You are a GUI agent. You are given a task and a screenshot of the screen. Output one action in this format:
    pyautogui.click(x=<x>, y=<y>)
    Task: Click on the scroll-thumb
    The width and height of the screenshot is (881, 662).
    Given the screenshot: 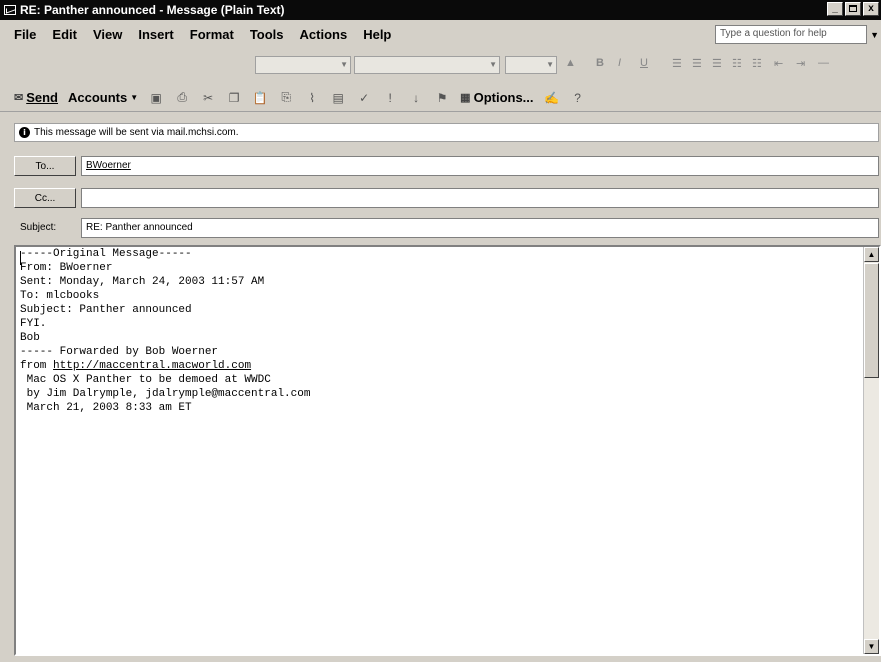 What is the action you would take?
    pyautogui.click(x=871, y=320)
    